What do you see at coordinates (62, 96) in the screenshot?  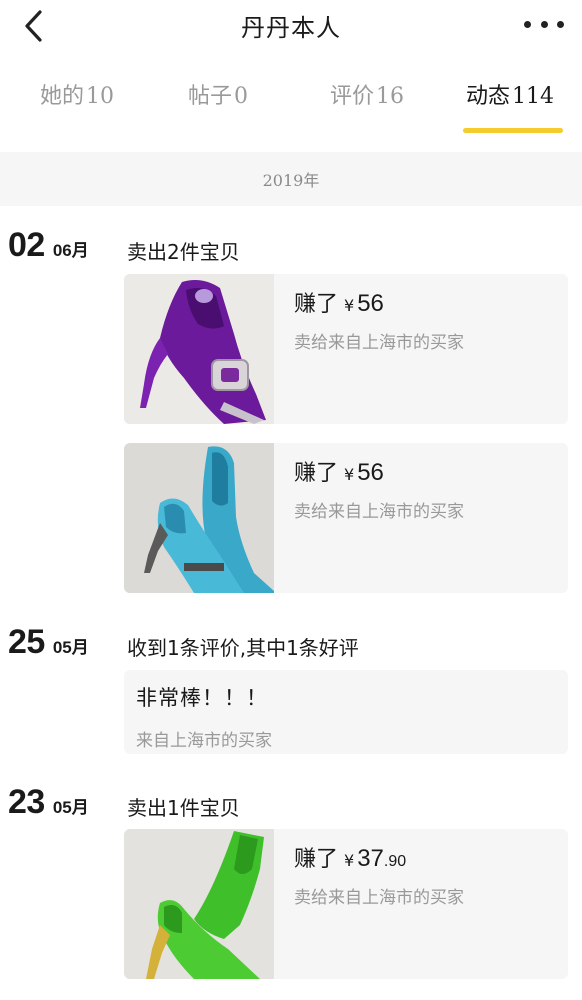 I see `tab-label: 她的` at bounding box center [62, 96].